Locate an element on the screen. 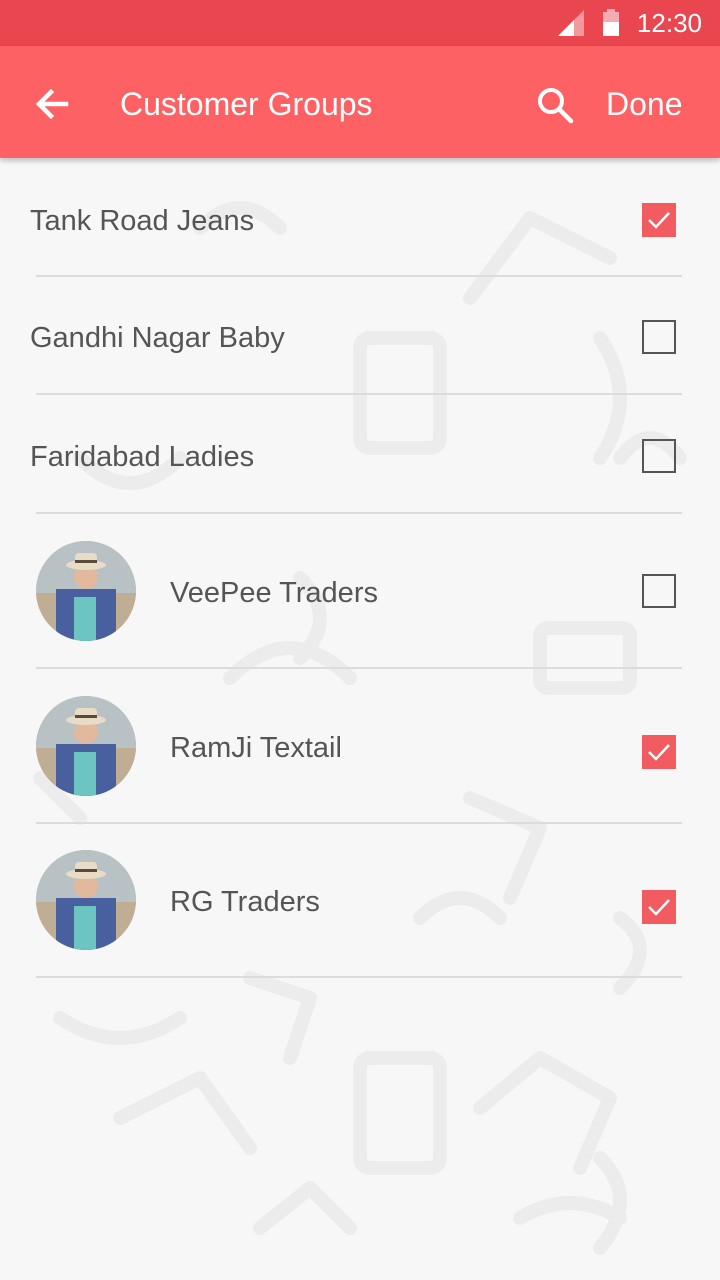 Image resolution: width=720 pixels, height=1280 pixels. status-time: 12:30 is located at coordinates (669, 23).